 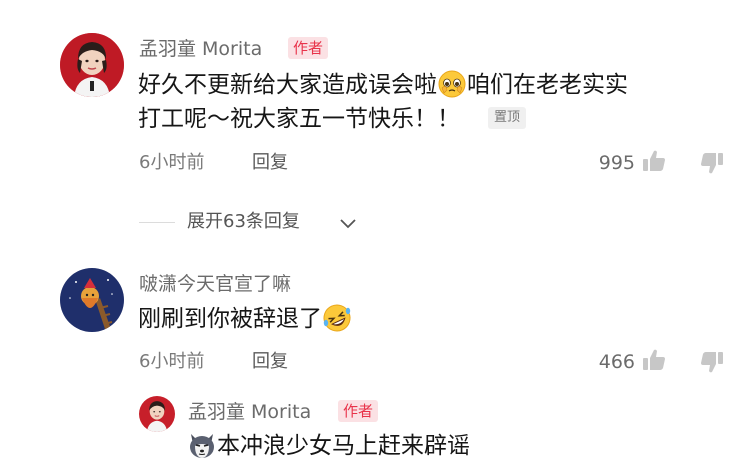 I want to click on comment-text-line: 打工呢～祝大家五一节快乐！！ 置顶, so click(x=332, y=119).